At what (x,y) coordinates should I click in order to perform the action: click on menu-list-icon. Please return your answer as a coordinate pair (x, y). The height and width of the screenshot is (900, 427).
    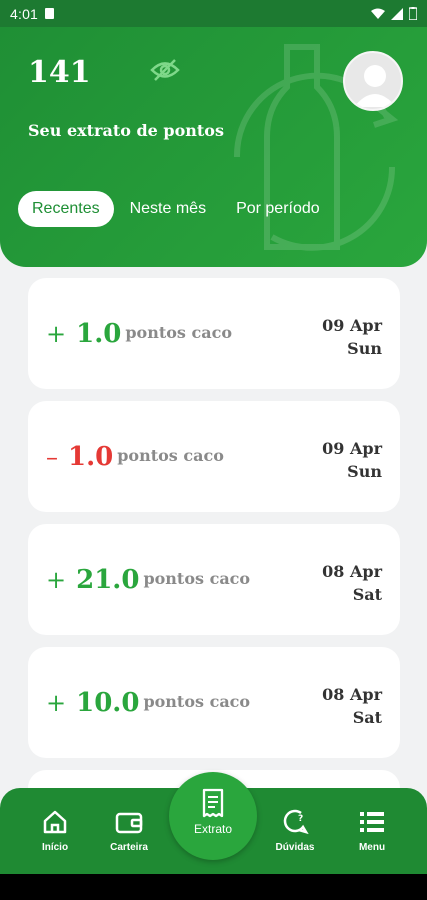
    Looking at the image, I should click on (372, 822).